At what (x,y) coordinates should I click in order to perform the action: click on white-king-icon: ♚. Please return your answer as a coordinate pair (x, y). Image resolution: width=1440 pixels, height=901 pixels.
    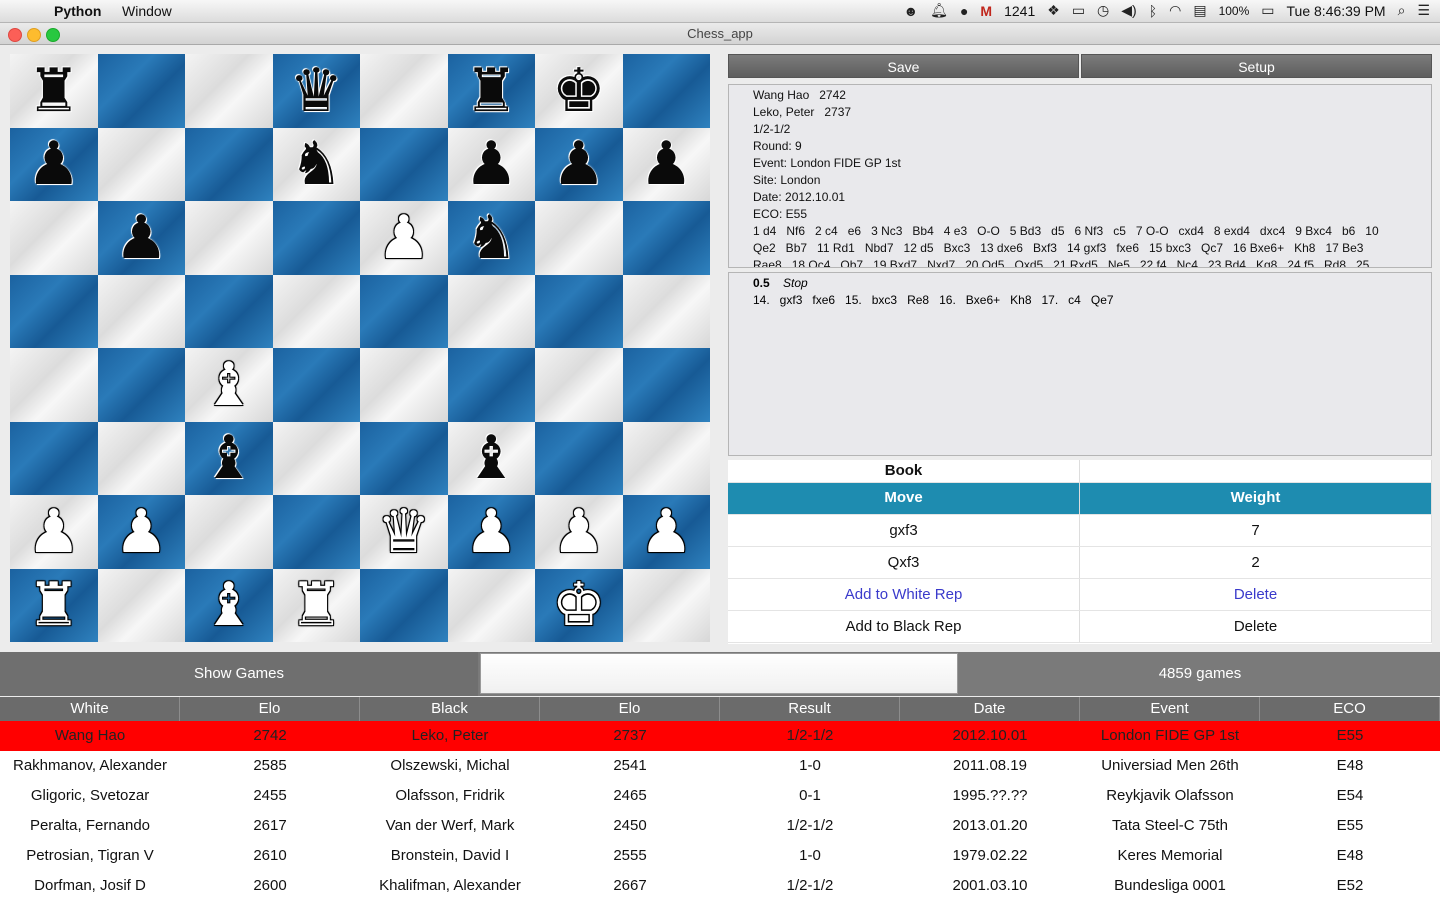
    Looking at the image, I should click on (579, 605).